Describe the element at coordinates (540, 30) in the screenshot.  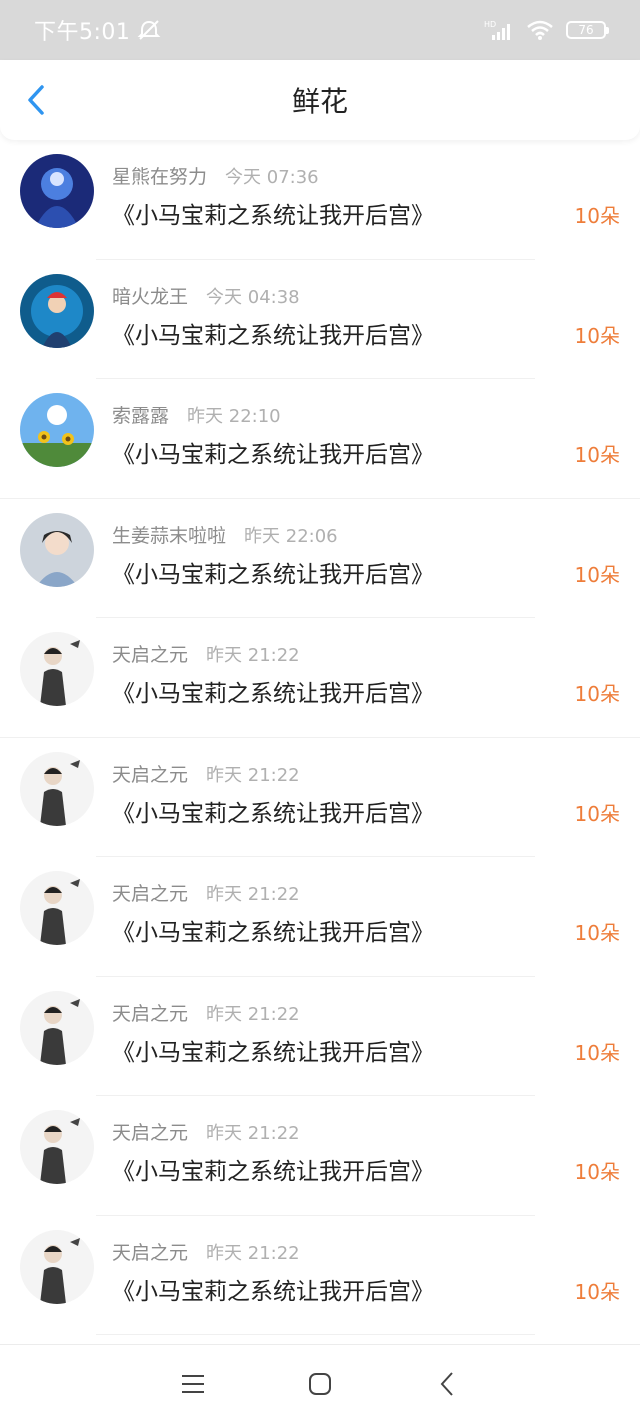
I see `wifi-icon` at that location.